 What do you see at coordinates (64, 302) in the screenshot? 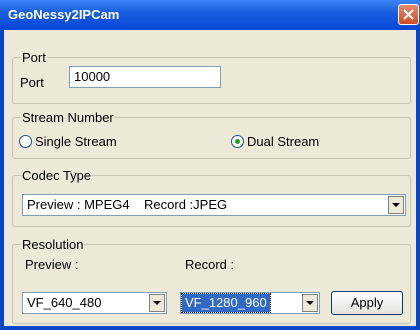
I see `preview-resolution-value: VF_640_480` at bounding box center [64, 302].